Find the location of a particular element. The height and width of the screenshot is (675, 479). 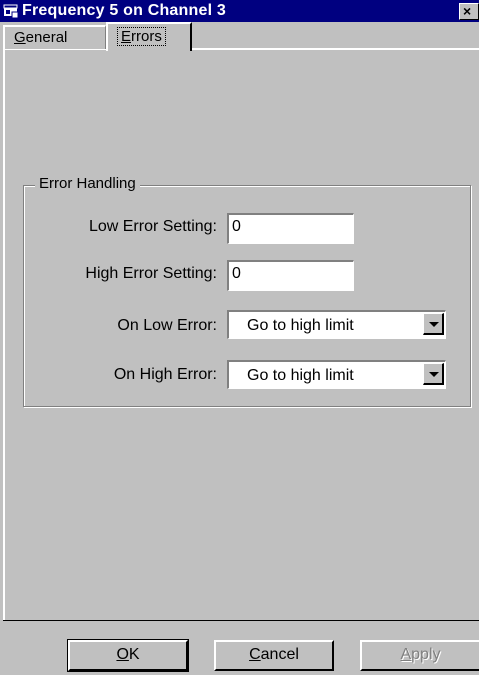

on-high-error-value: Go to high limit is located at coordinates (300, 375).